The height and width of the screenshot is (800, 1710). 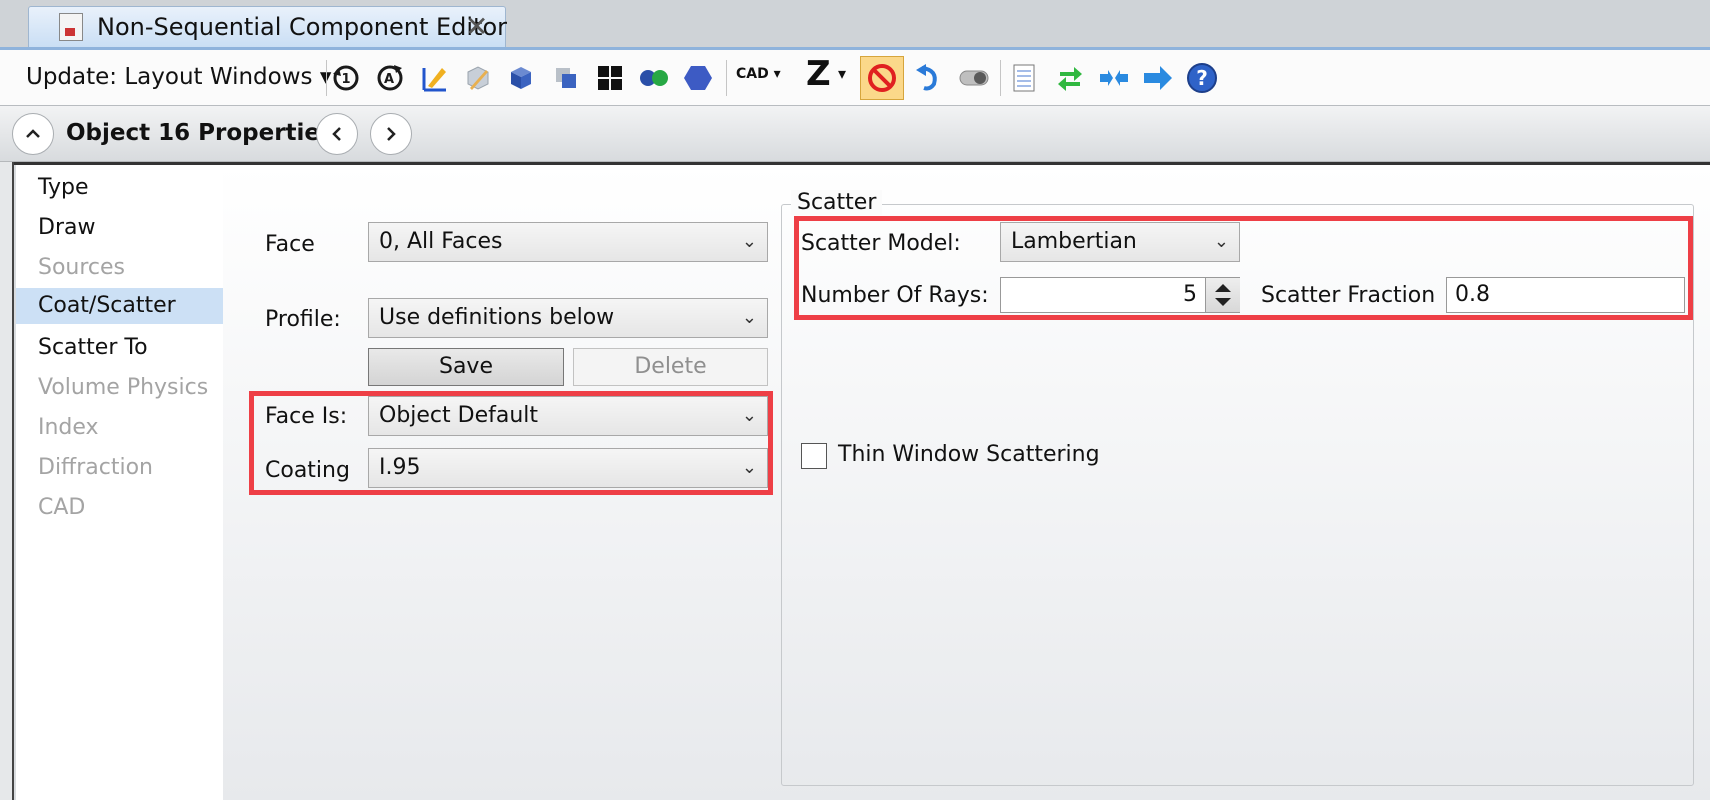 What do you see at coordinates (670, 367) in the screenshot?
I see `delete-button: Delete` at bounding box center [670, 367].